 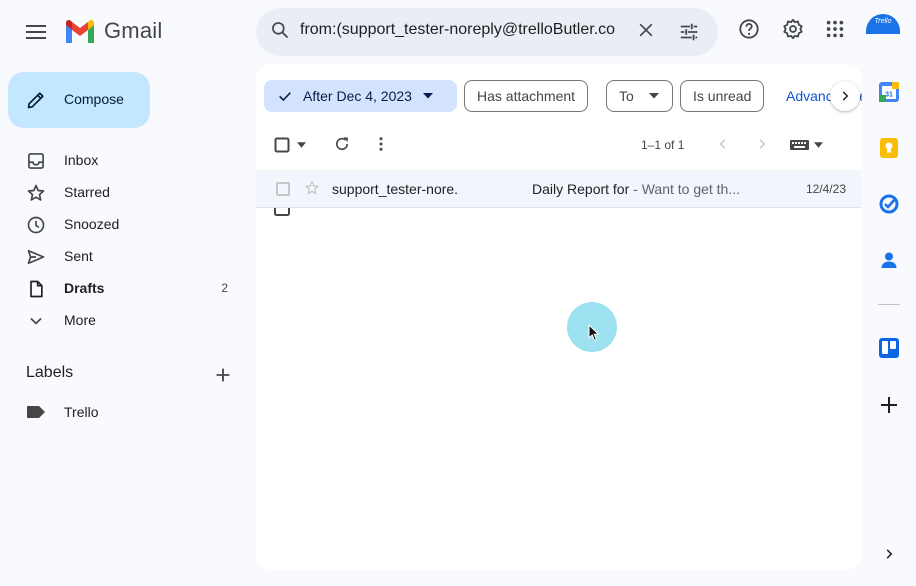 I want to click on message-subject: Daily Report for, so click(x=581, y=189).